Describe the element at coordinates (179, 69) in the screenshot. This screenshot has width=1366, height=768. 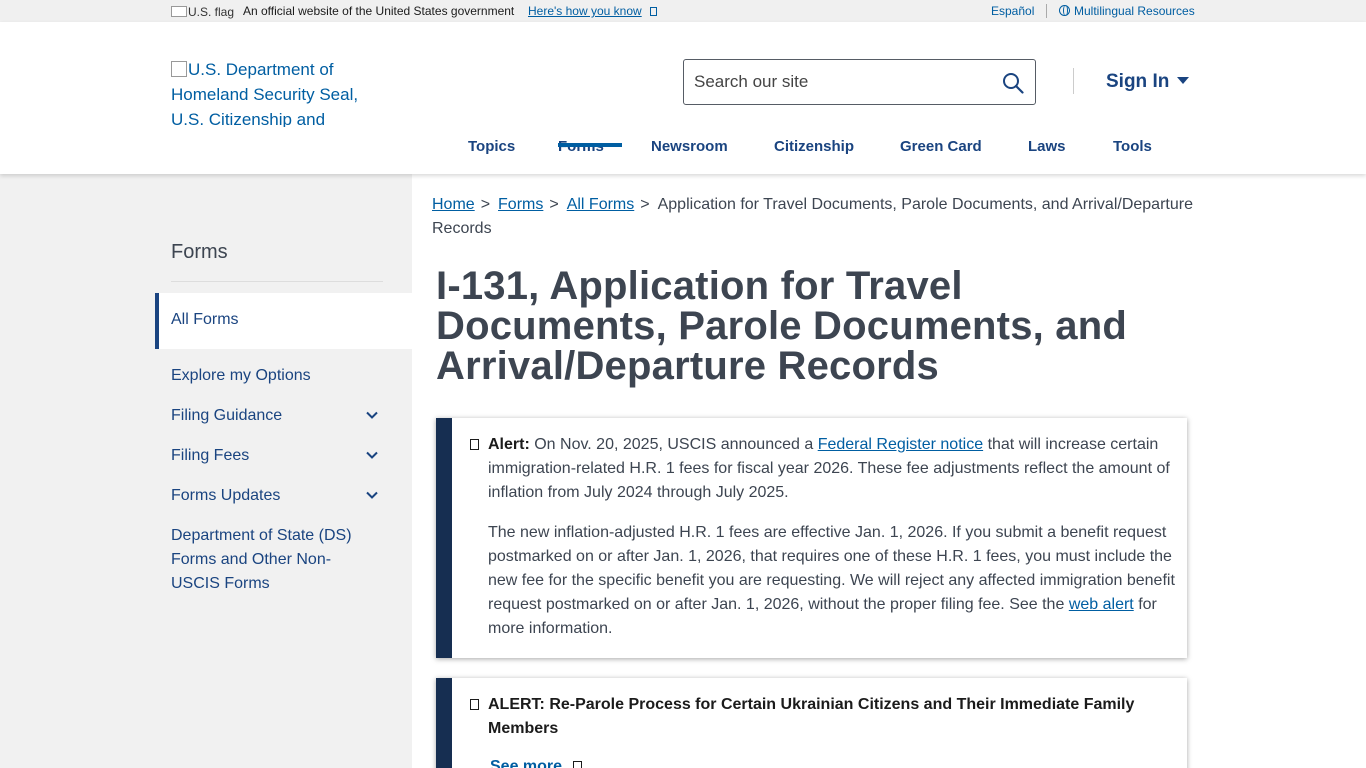
I see `broken-image-icon` at that location.